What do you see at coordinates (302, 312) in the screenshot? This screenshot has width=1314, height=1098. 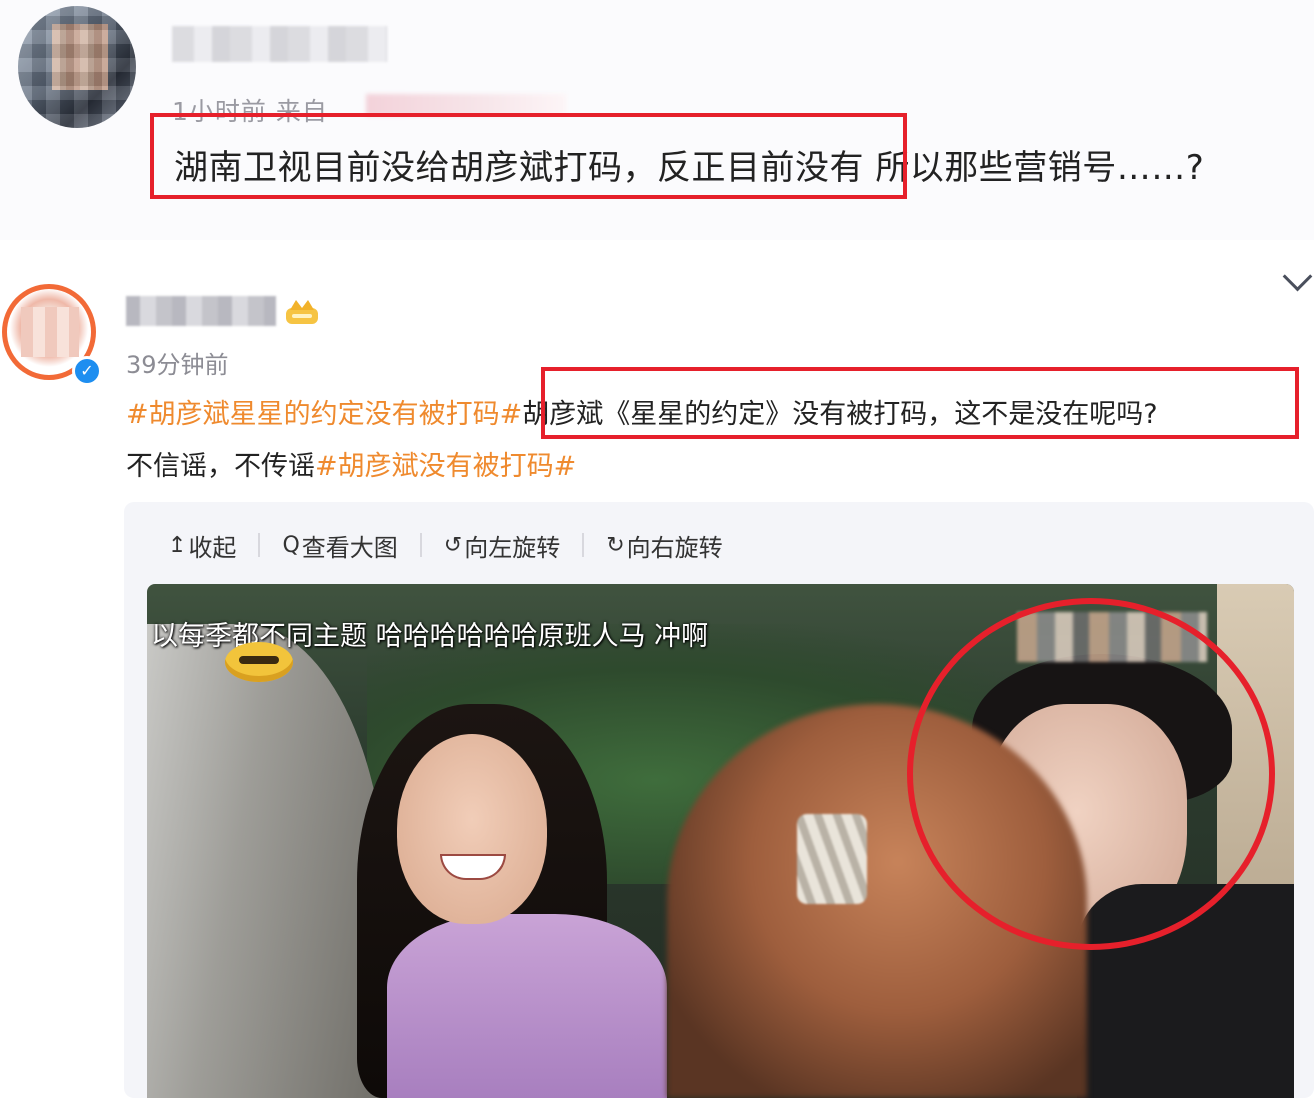 I see `member-crown-icon` at bounding box center [302, 312].